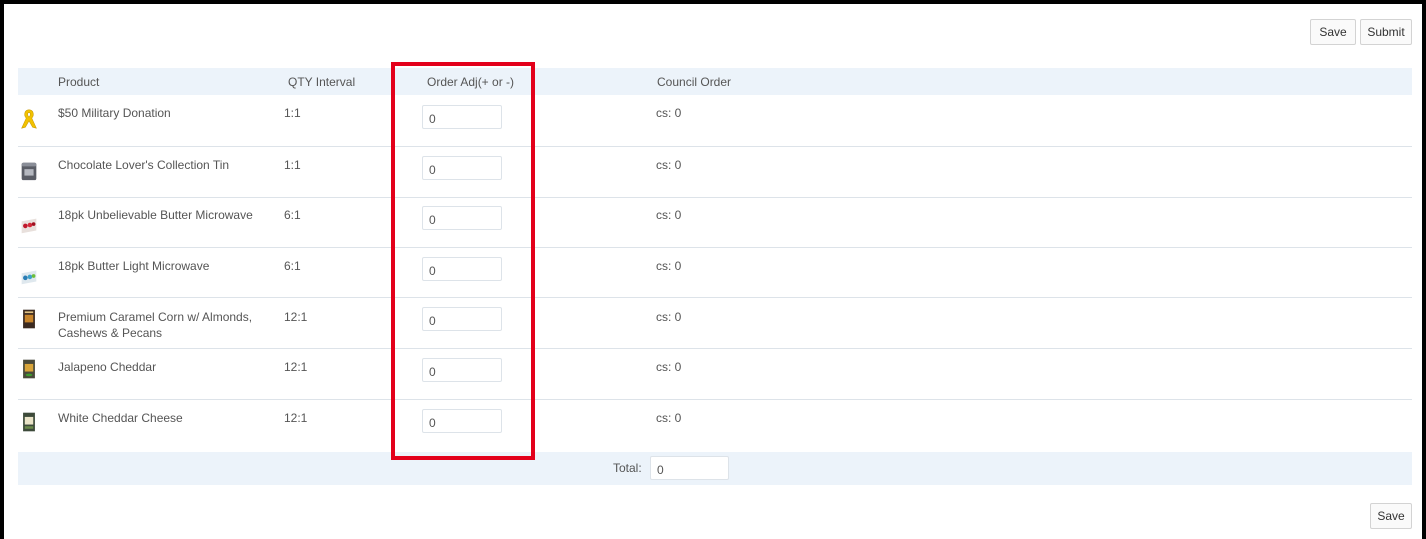  I want to click on product-name: Jalapeno Cheddar, so click(107, 367).